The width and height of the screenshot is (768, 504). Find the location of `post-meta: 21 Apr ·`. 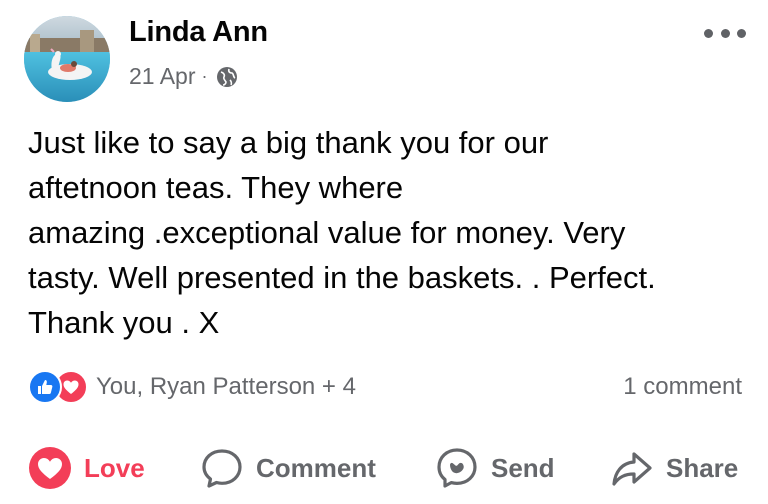

post-meta: 21 Apr · is located at coordinates (183, 76).